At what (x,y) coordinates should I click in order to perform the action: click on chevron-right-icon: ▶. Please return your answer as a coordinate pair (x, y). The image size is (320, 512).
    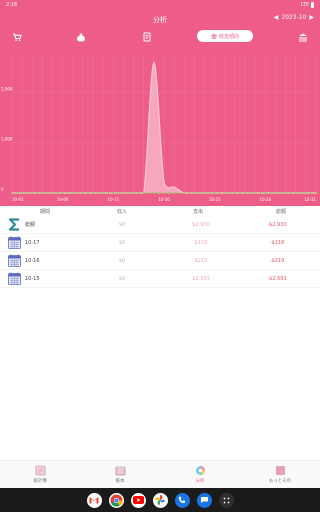
    Looking at the image, I should click on (311, 17).